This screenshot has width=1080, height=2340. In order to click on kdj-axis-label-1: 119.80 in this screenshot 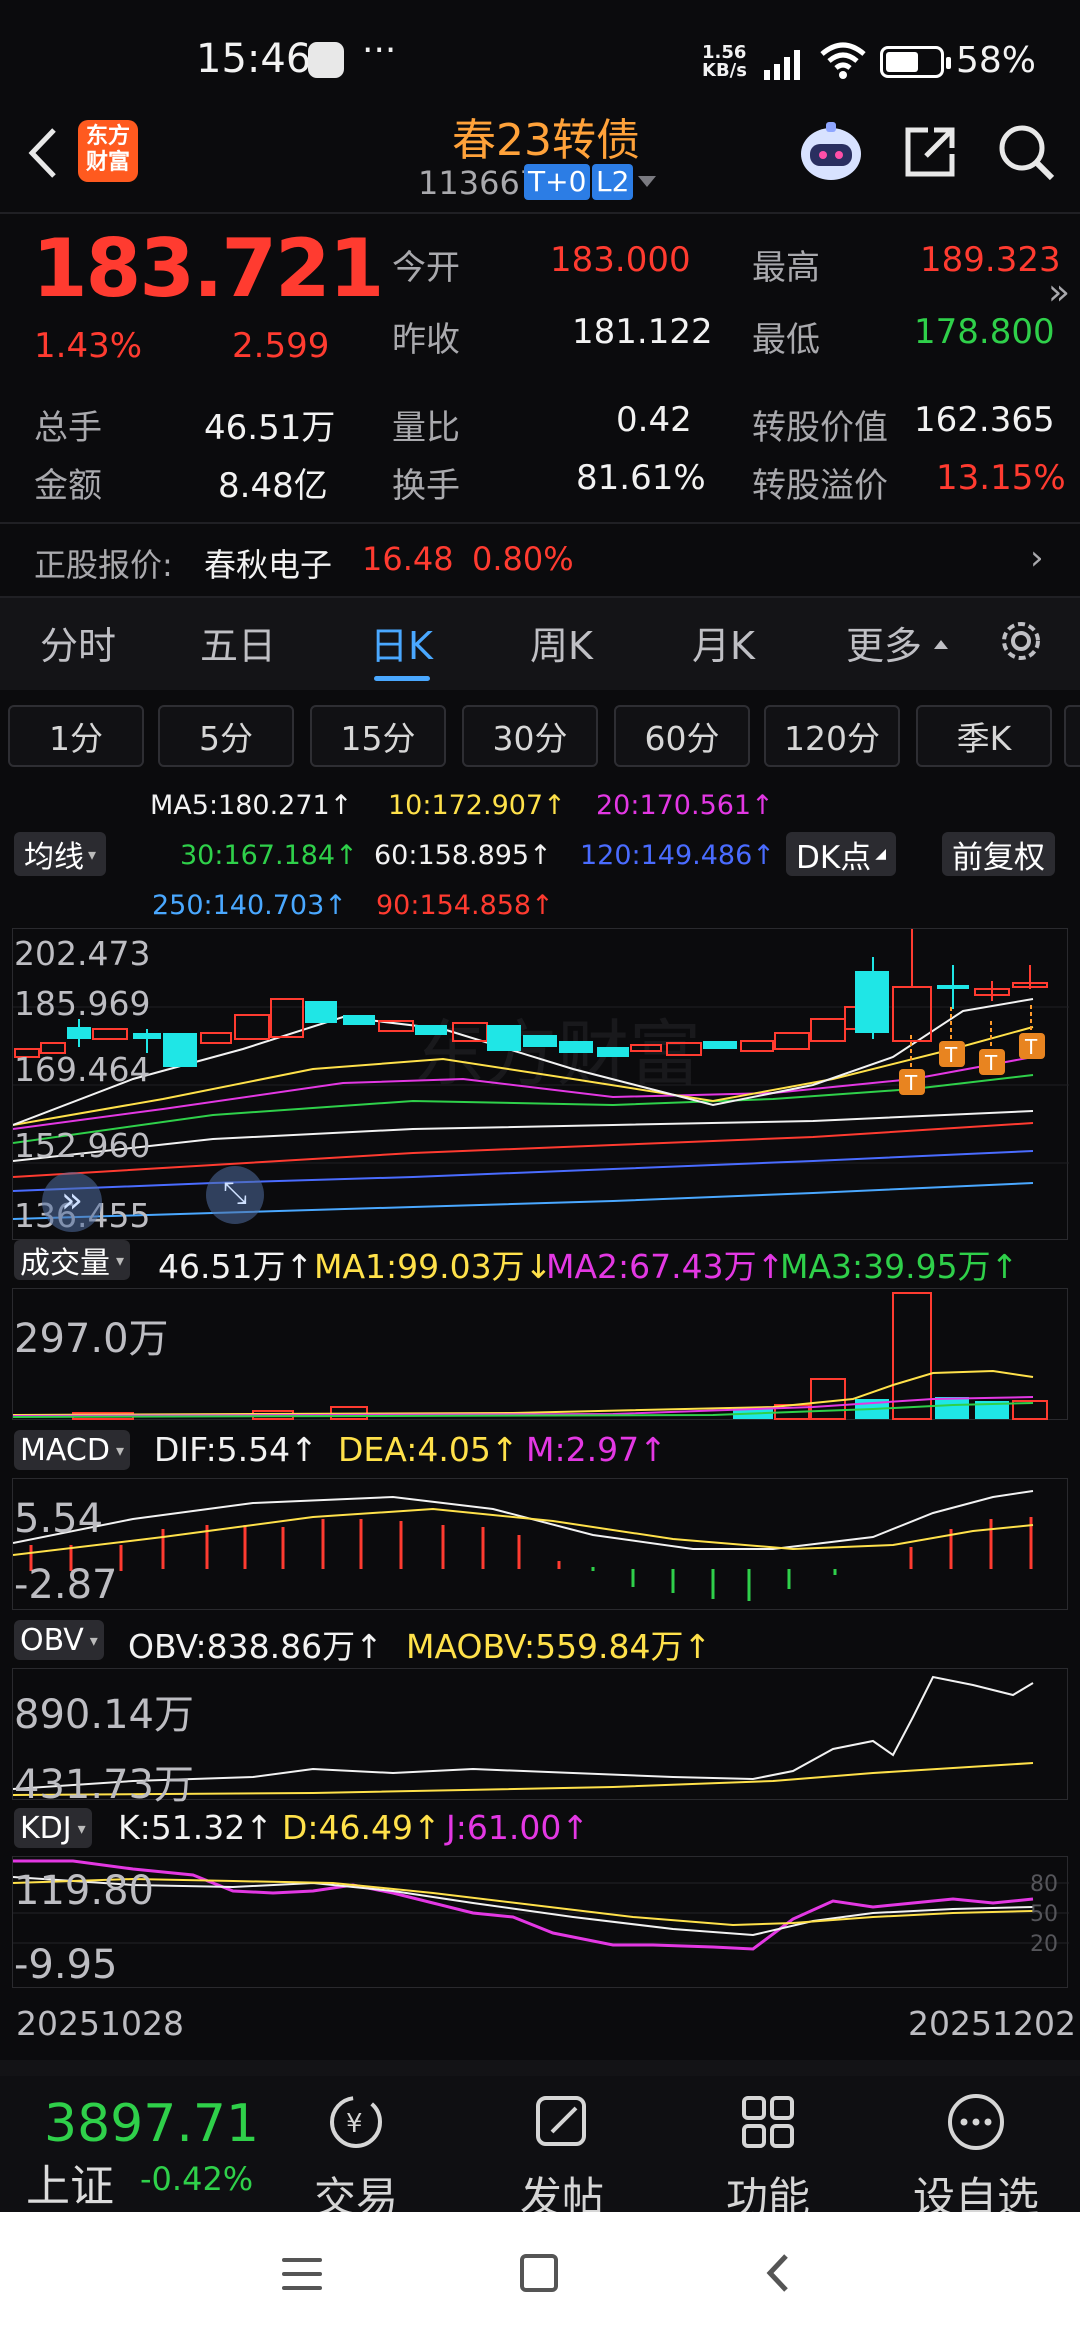, I will do `click(84, 1891)`.